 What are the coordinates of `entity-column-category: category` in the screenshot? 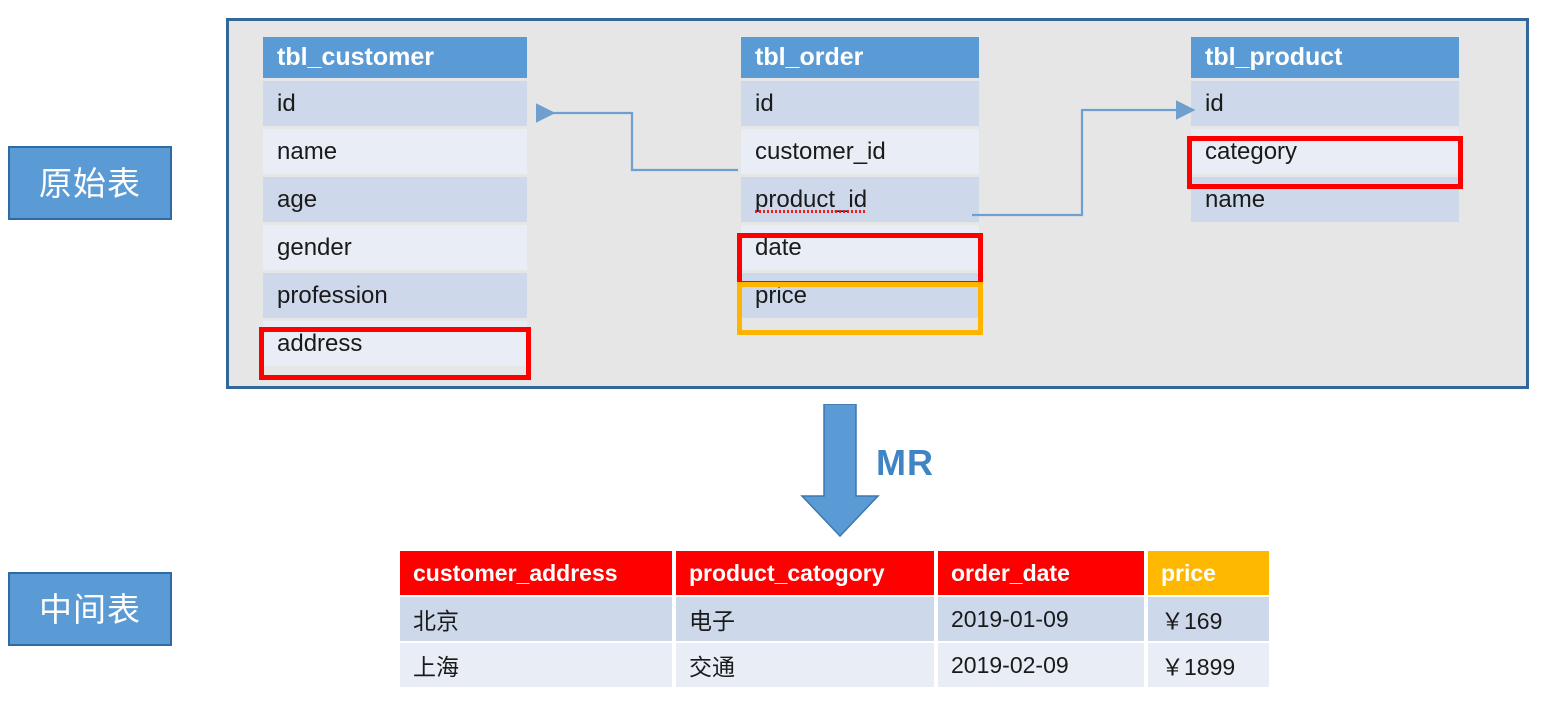 It's located at (1325, 151).